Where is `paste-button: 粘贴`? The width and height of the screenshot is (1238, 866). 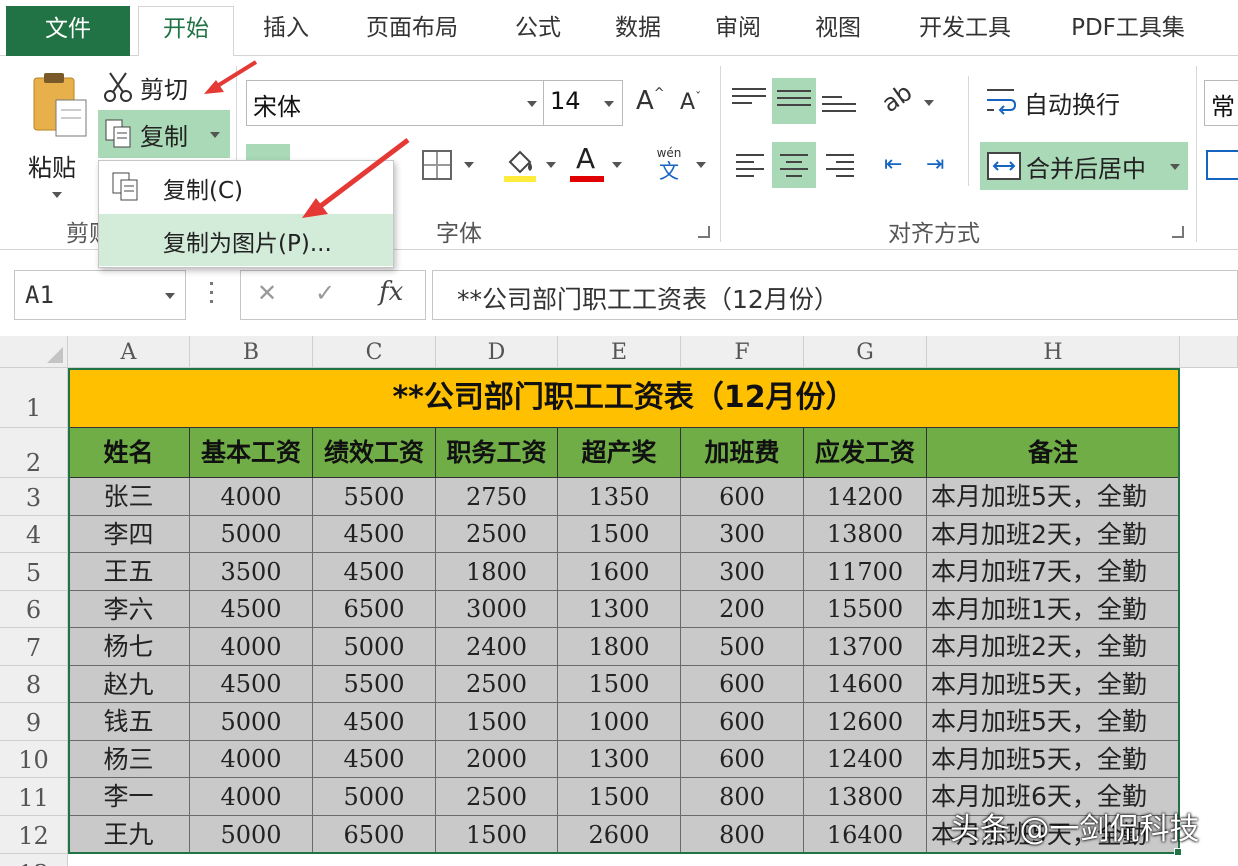 paste-button: 粘贴 is located at coordinates (58, 135).